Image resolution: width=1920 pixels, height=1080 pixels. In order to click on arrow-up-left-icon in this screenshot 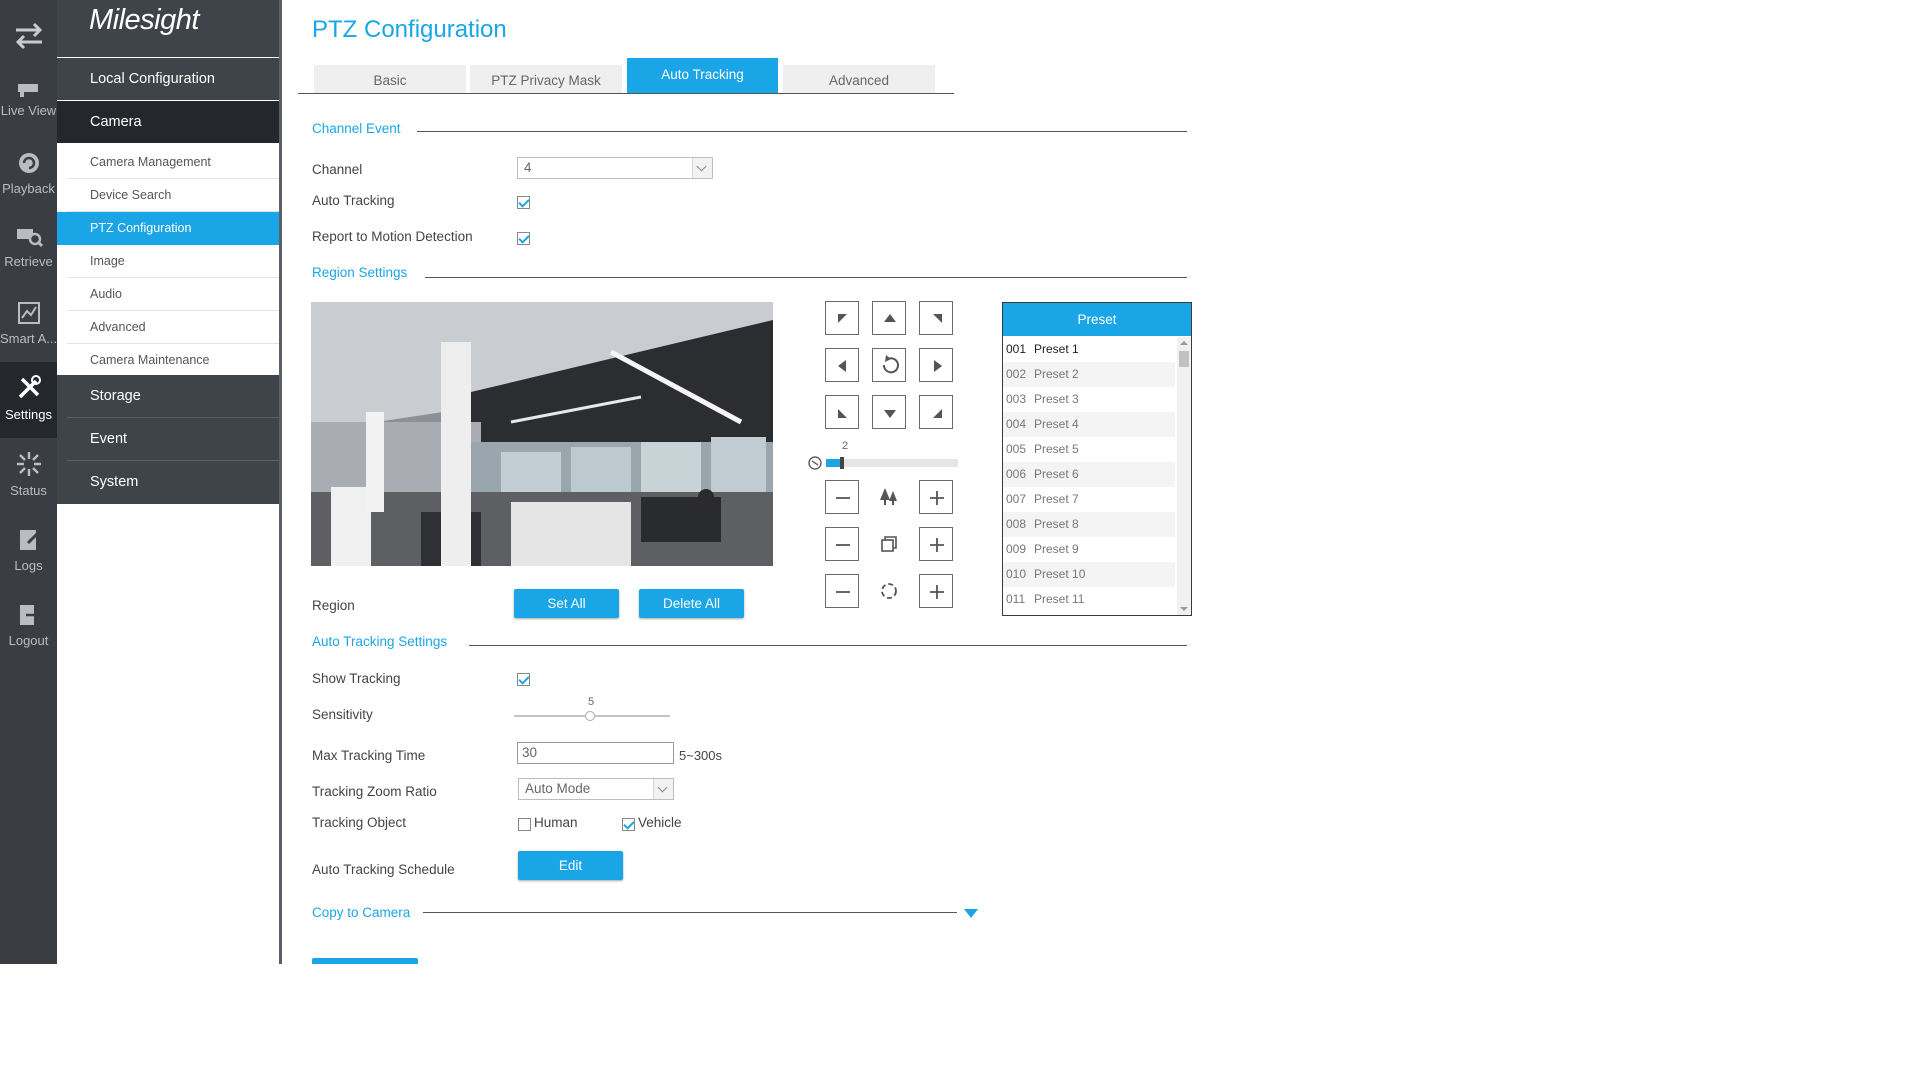, I will do `click(842, 318)`.